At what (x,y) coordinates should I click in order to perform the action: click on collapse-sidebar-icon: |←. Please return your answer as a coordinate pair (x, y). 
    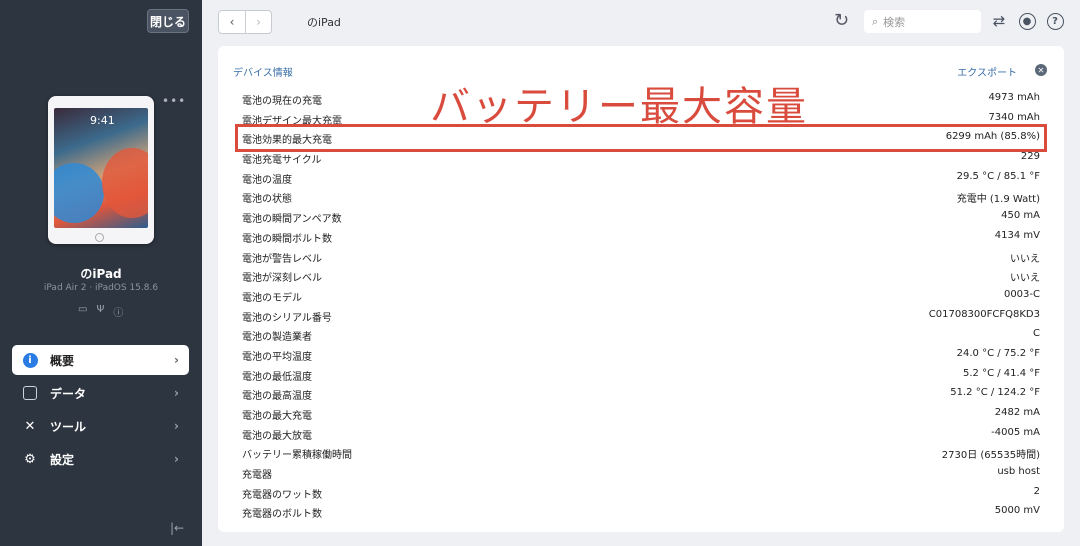
    Looking at the image, I should click on (177, 528).